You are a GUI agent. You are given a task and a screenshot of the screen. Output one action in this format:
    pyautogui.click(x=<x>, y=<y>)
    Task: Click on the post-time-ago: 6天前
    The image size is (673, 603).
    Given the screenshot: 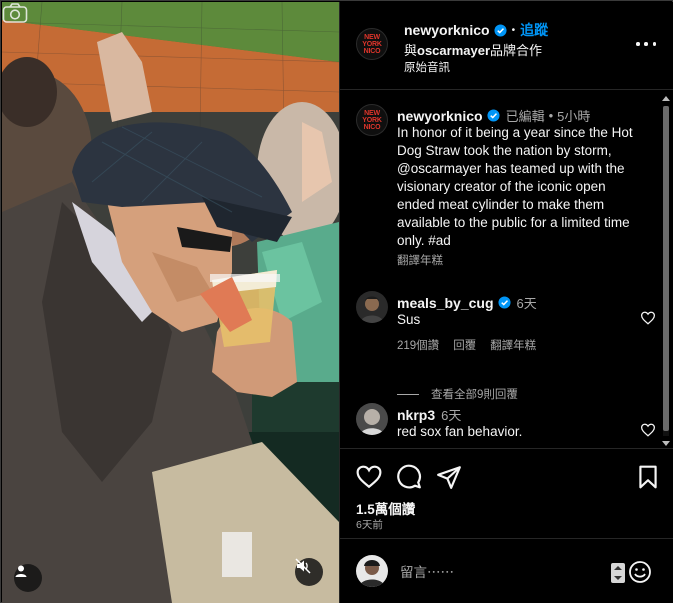 What is the action you would take?
    pyautogui.click(x=369, y=524)
    